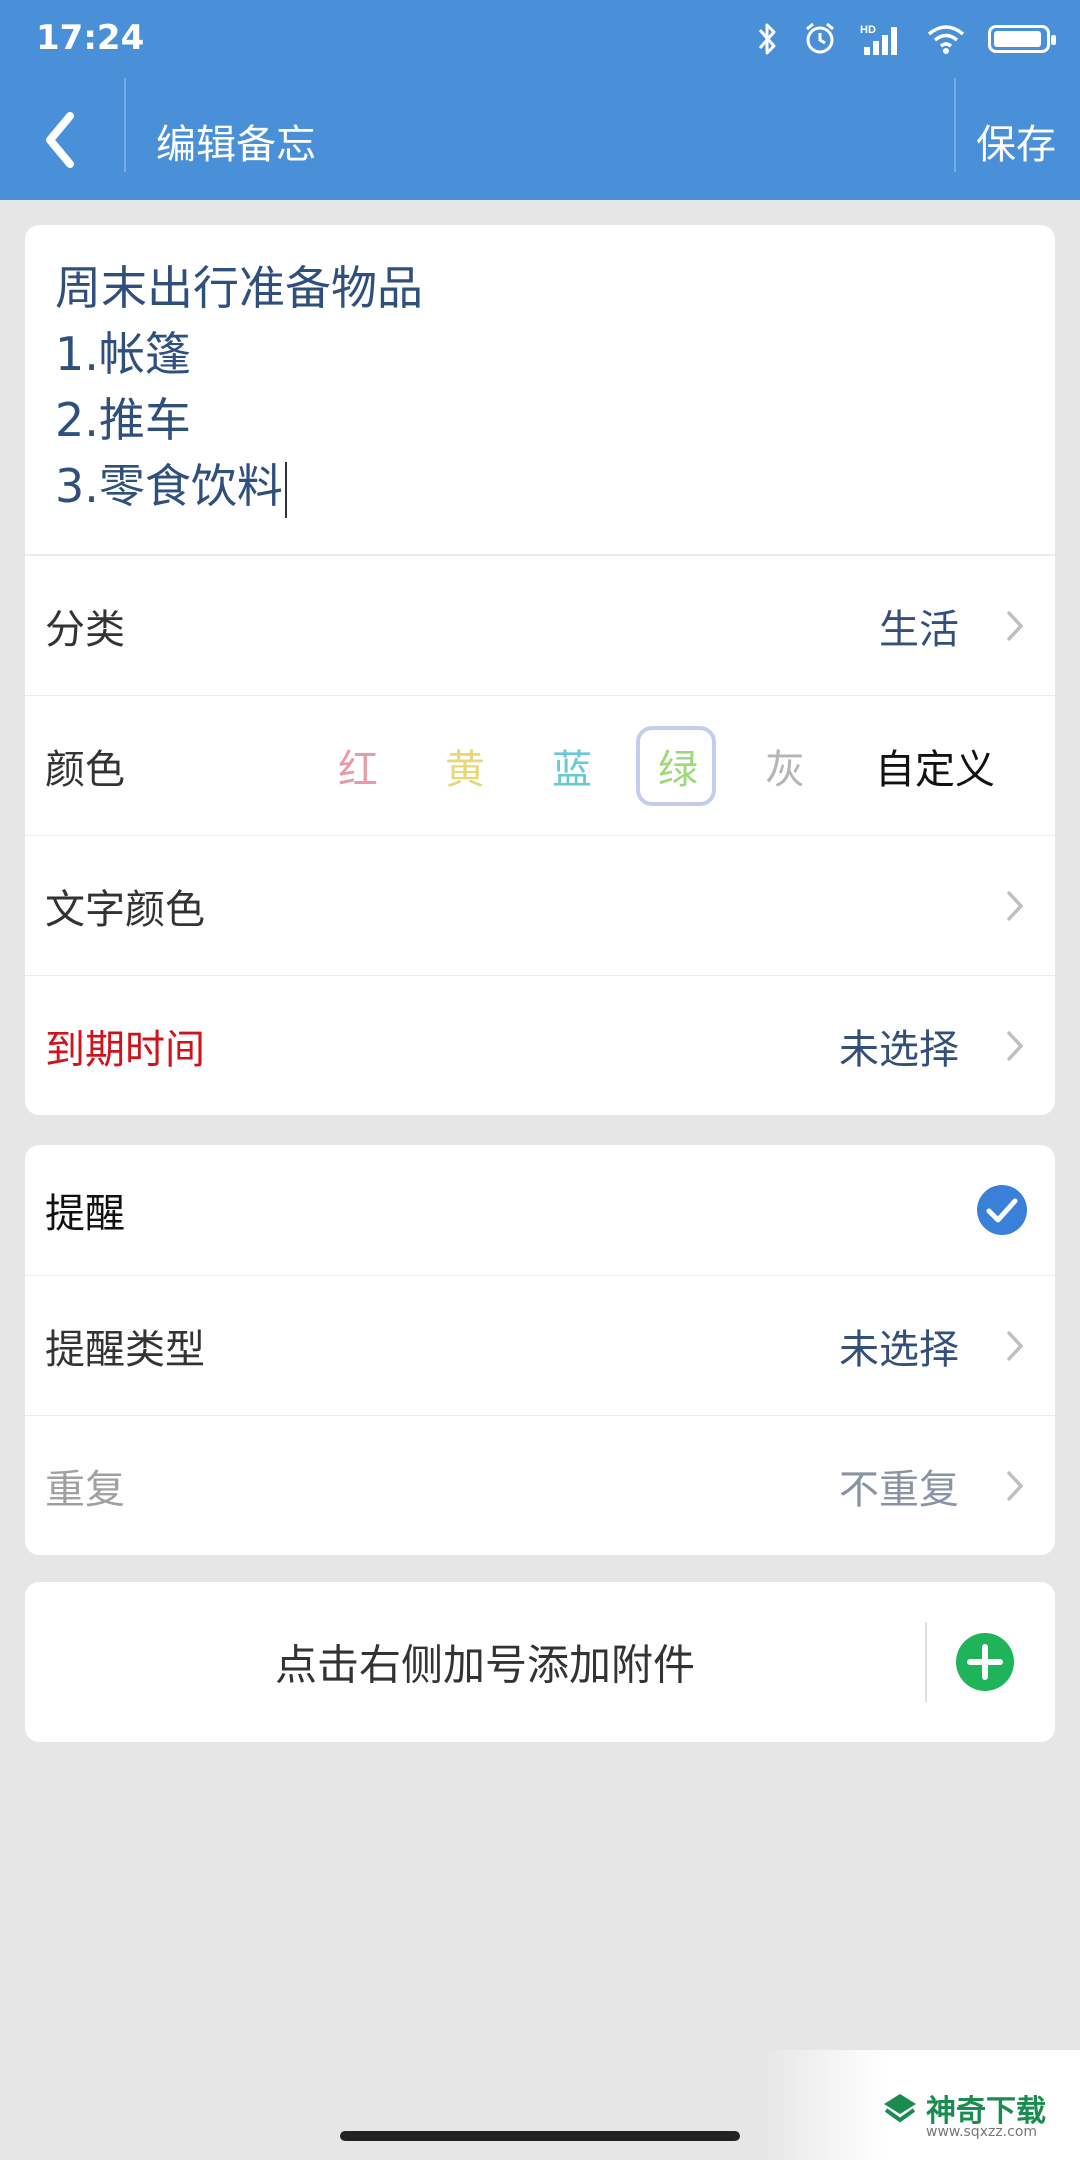 This screenshot has width=1080, height=2160. What do you see at coordinates (85, 1489) in the screenshot?
I see `repeat-label: 重复` at bounding box center [85, 1489].